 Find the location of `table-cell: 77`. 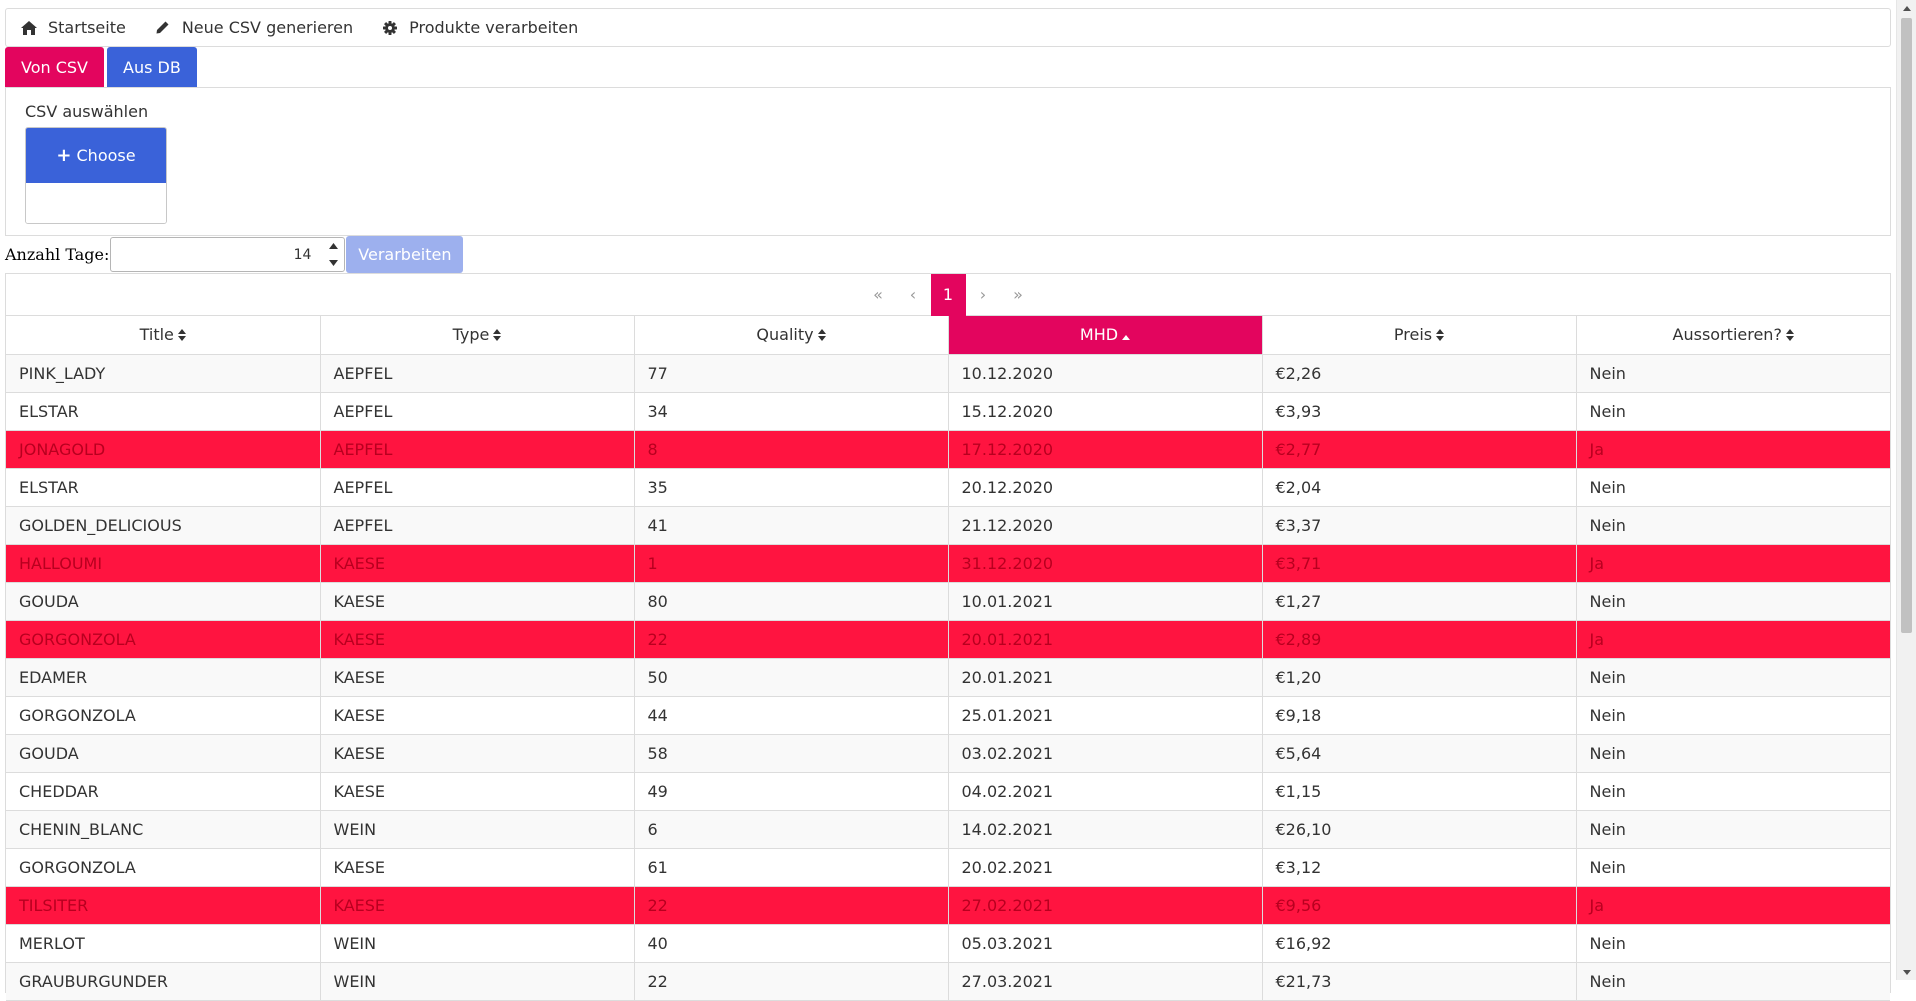

table-cell: 77 is located at coordinates (791, 373).